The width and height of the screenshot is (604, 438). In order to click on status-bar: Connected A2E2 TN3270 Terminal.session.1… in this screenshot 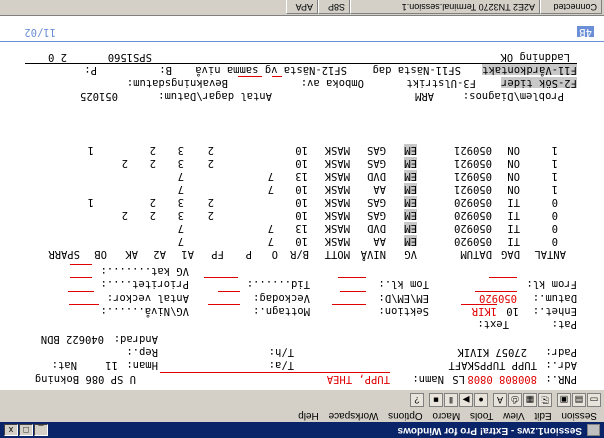, I will do `click(302, 8)`.